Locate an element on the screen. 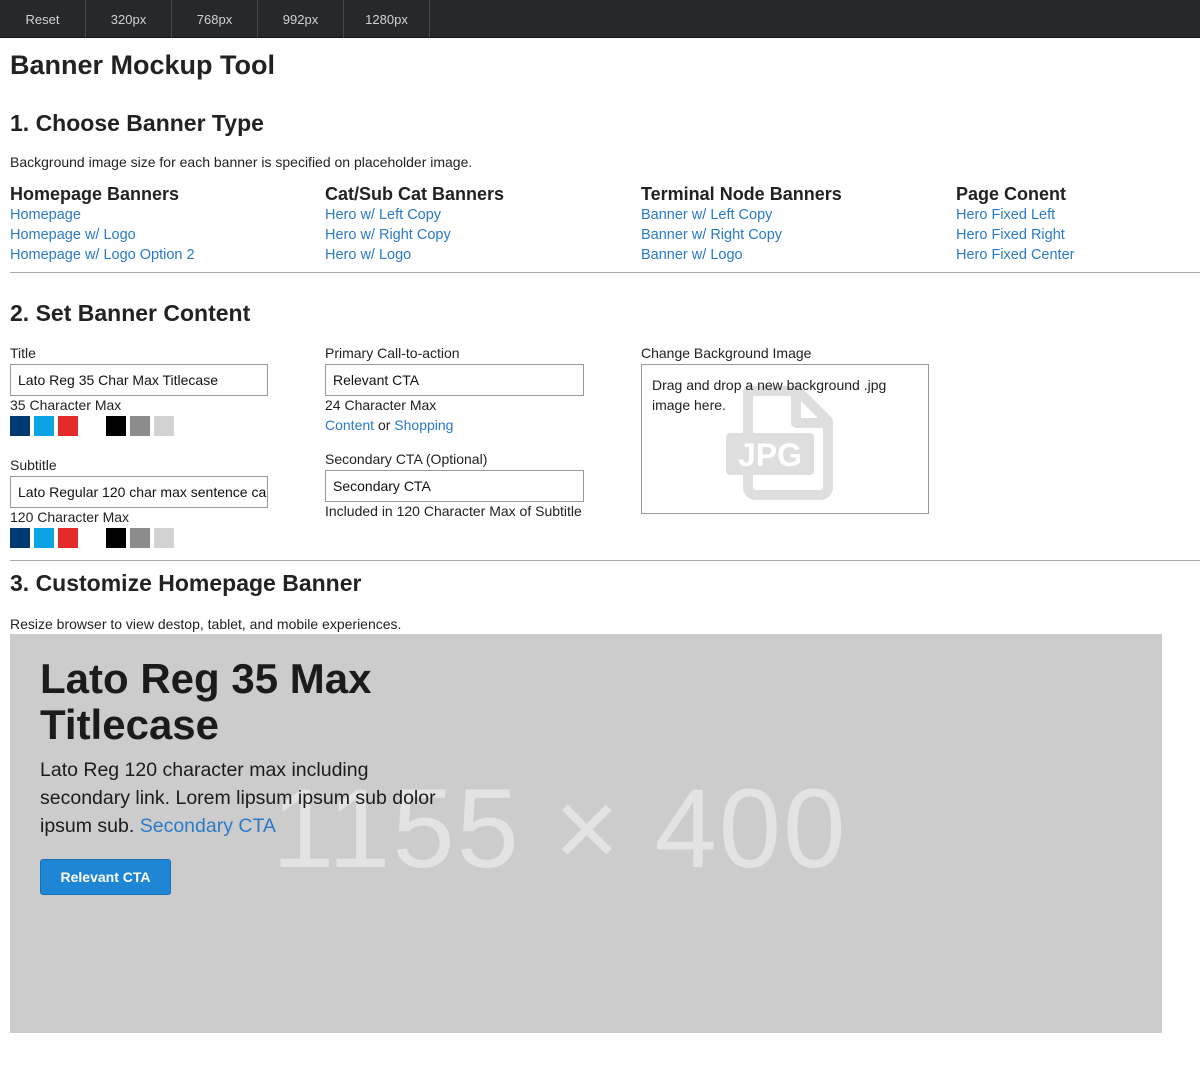  subtitle-color-swatch-cyan is located at coordinates (44, 538).